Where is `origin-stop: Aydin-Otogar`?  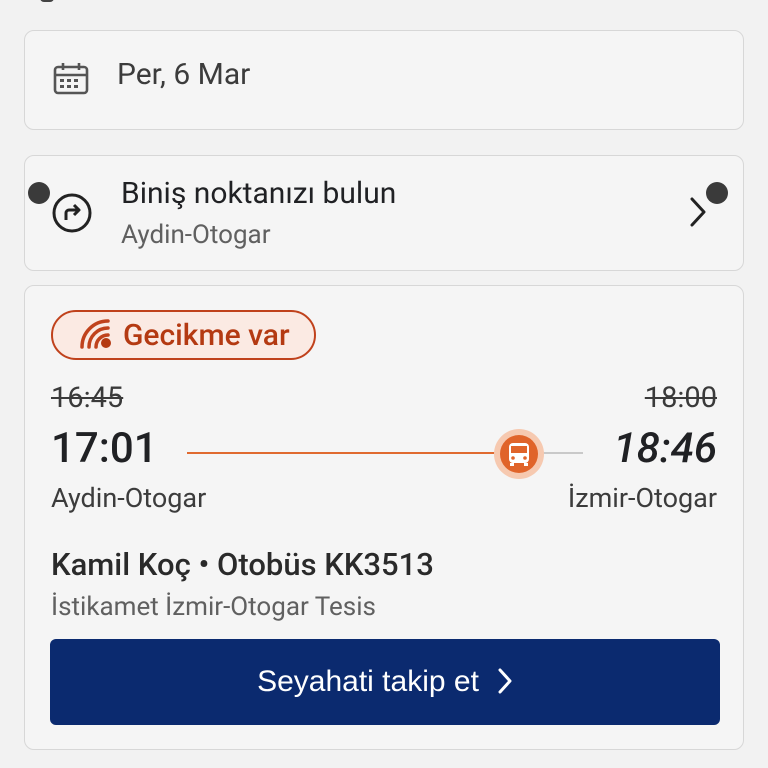
origin-stop: Aydin-Otogar is located at coordinates (129, 498).